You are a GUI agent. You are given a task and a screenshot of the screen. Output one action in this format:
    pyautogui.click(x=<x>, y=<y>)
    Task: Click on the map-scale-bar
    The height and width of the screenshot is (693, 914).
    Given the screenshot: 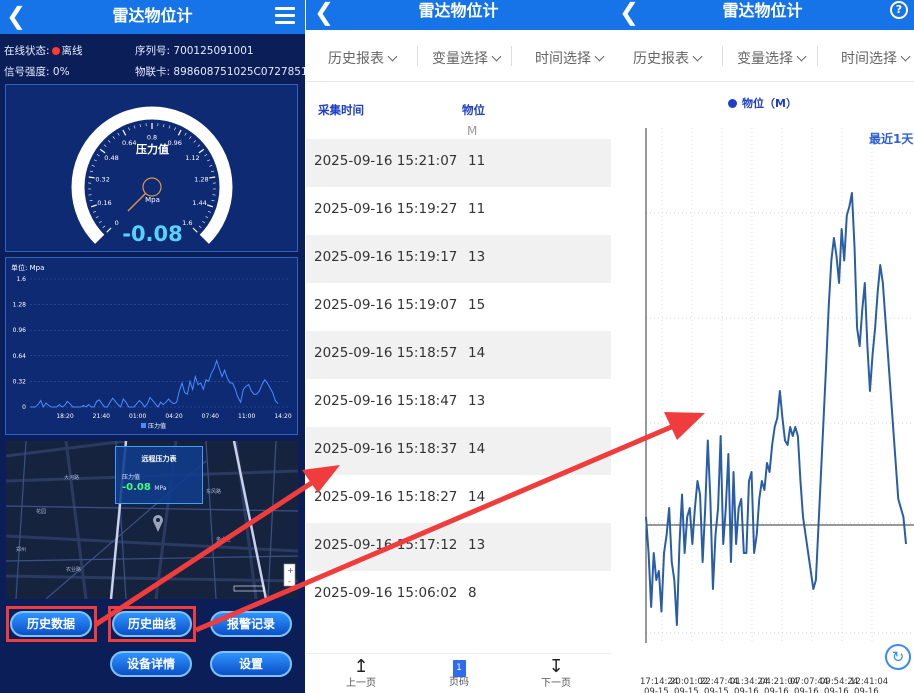 What is the action you would take?
    pyautogui.click(x=249, y=588)
    